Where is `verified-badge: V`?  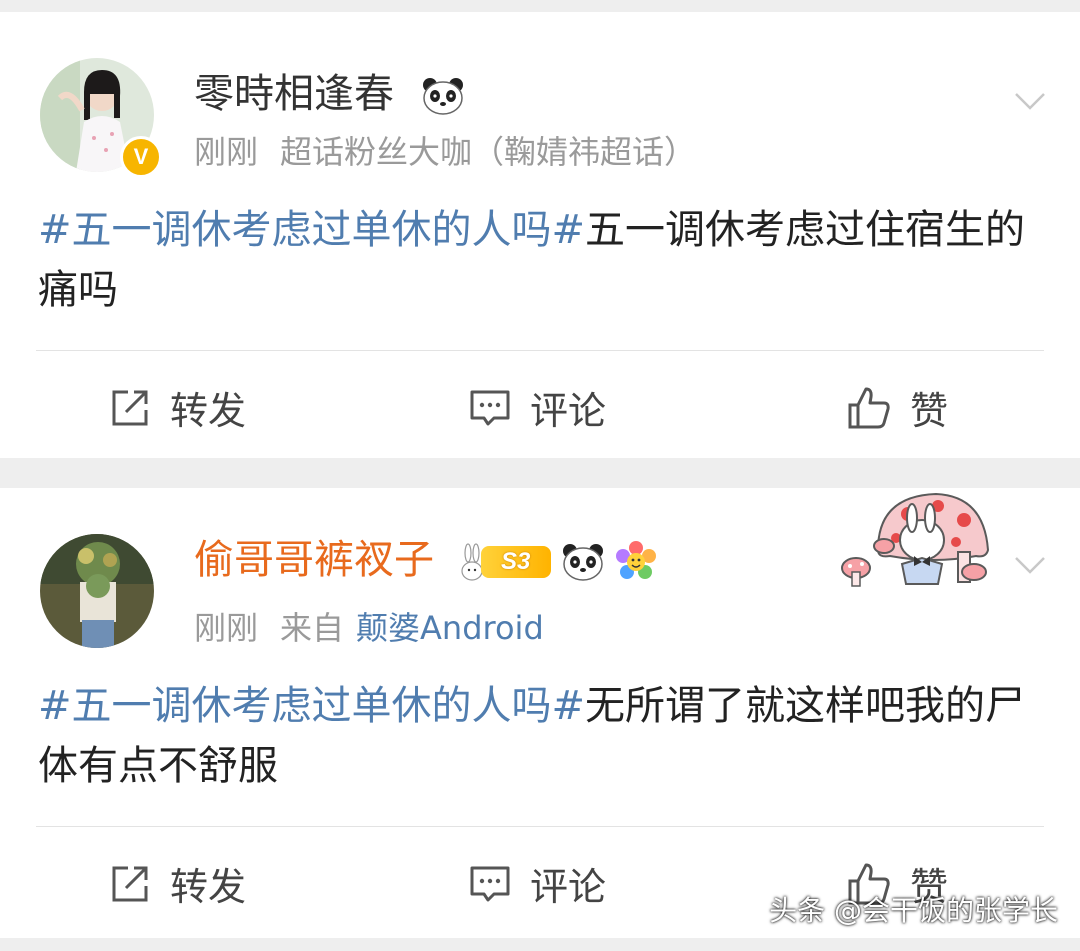 verified-badge: V is located at coordinates (141, 157).